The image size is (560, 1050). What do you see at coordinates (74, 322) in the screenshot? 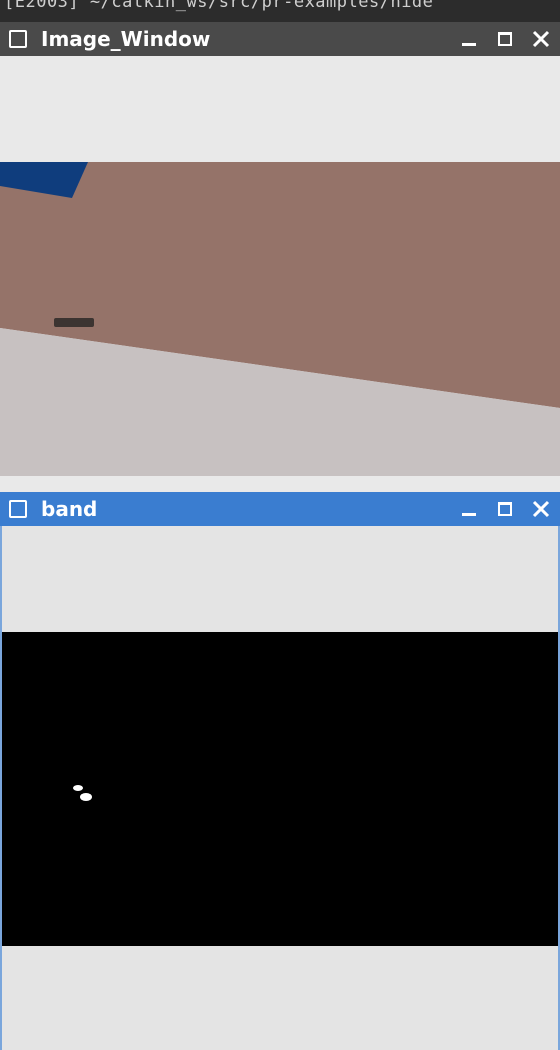
I see `object-on-floor` at bounding box center [74, 322].